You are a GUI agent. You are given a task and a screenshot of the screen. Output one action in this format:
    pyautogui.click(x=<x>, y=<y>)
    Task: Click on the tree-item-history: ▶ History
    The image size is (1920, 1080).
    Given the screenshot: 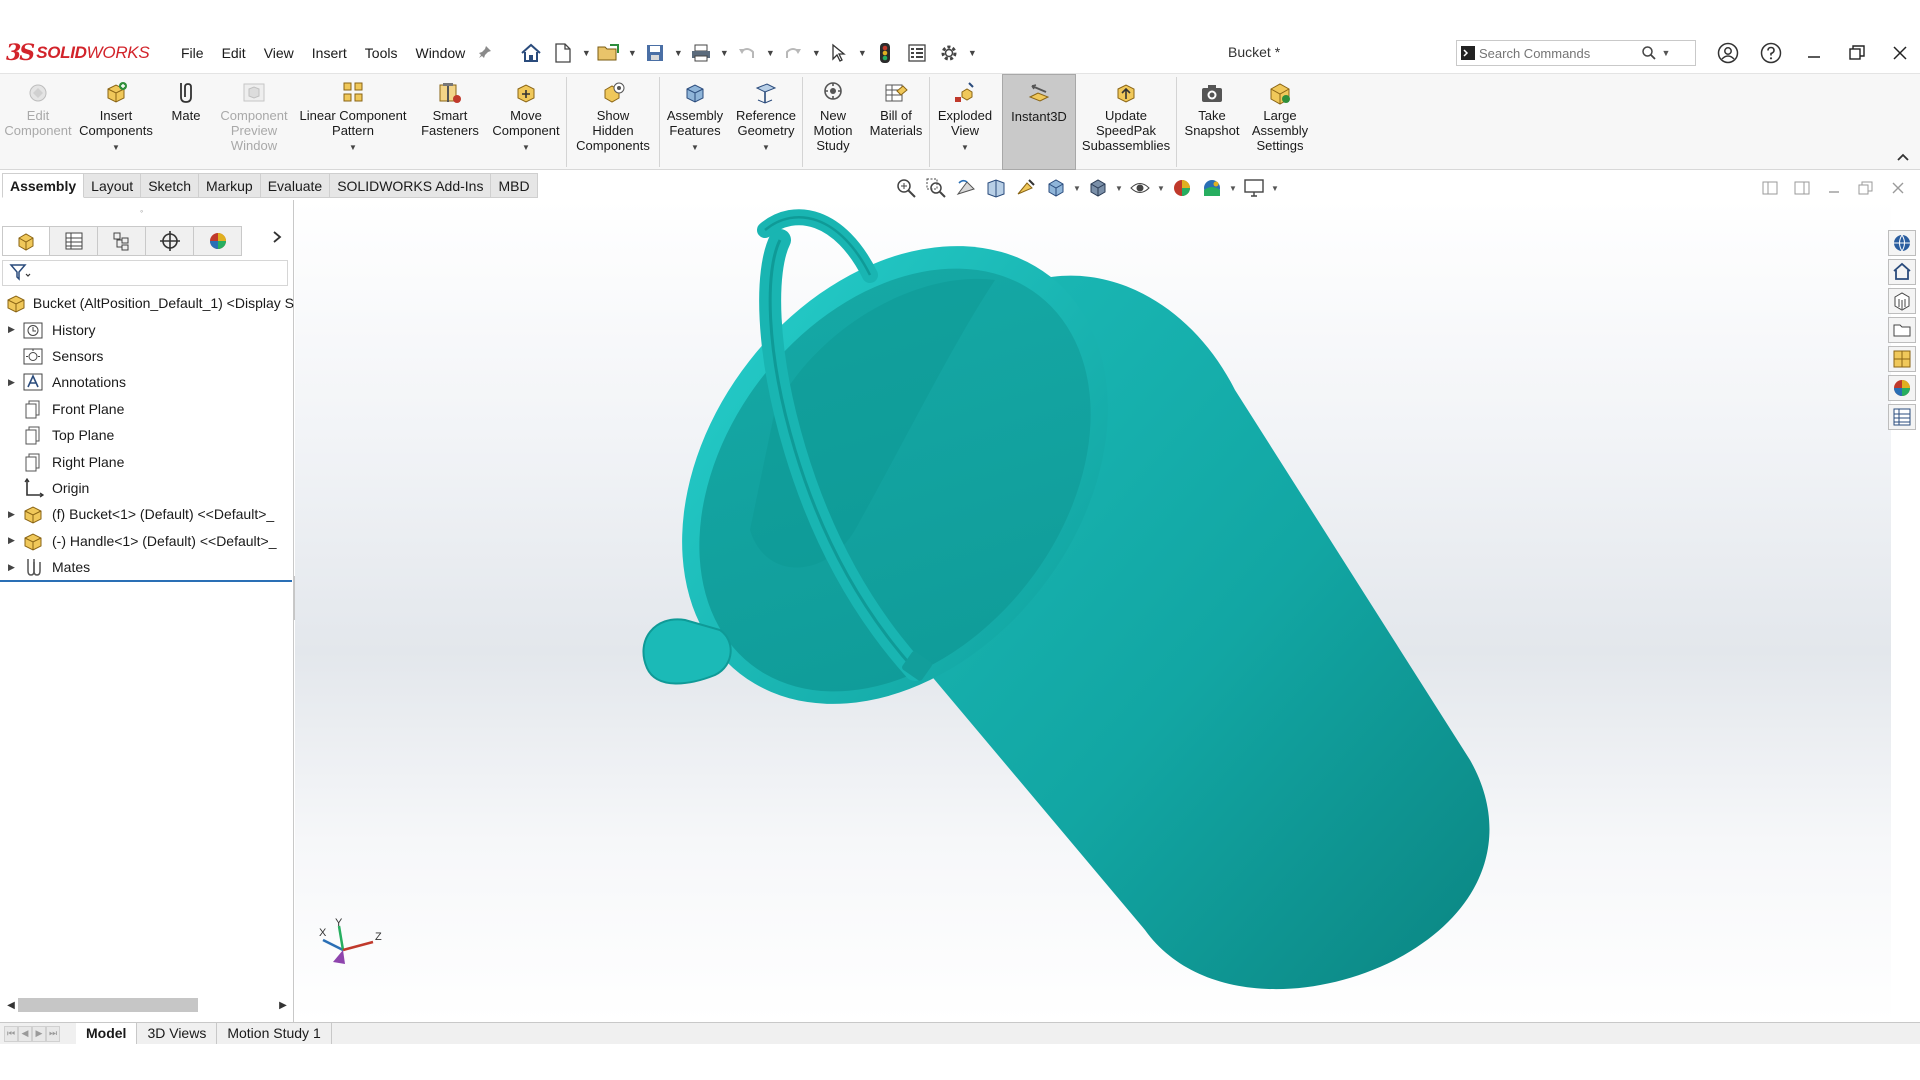 What is the action you would take?
    pyautogui.click(x=147, y=329)
    